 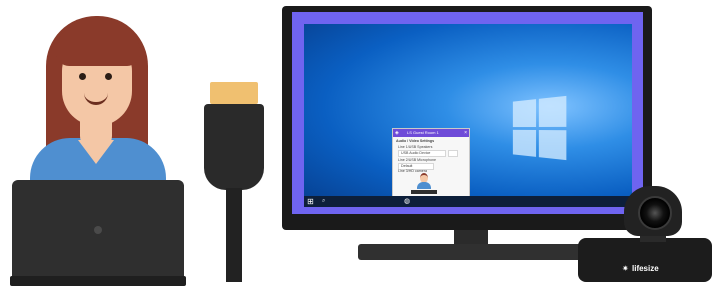 What do you see at coordinates (323, 201) in the screenshot?
I see `search-icon: ⌕` at bounding box center [323, 201].